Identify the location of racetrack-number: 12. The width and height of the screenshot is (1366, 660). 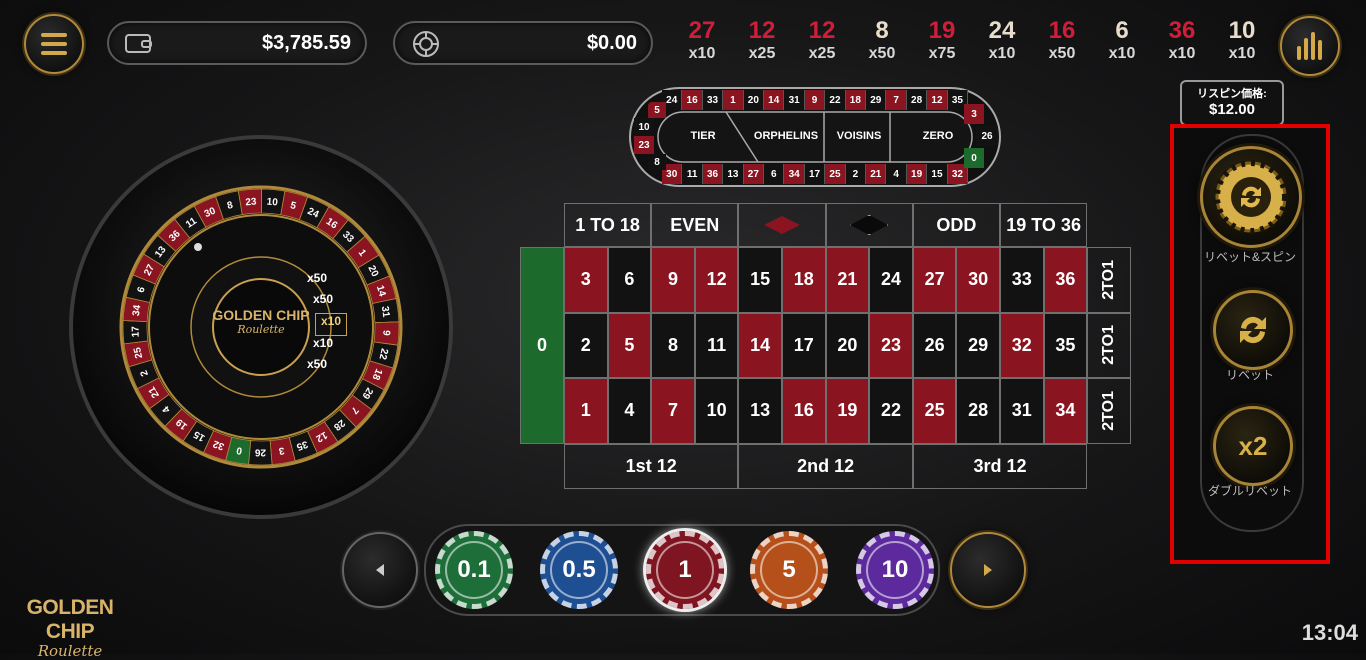
(937, 100).